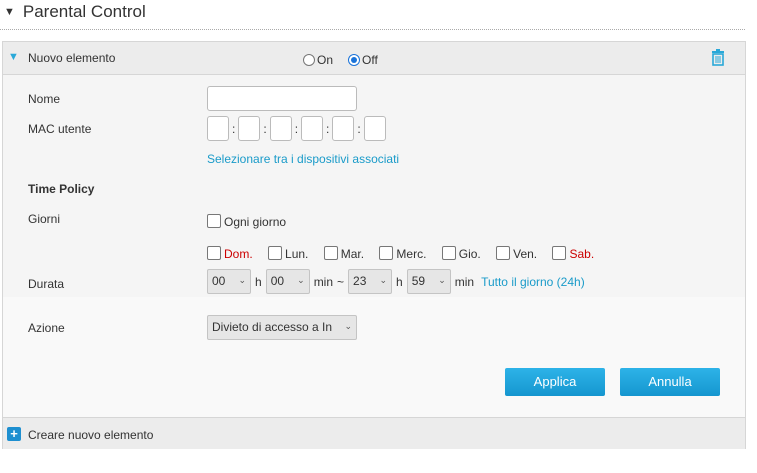 This screenshot has width=757, height=473. I want to click on select-devices-link: Selezionare tra i dispositivi associati, so click(303, 159).